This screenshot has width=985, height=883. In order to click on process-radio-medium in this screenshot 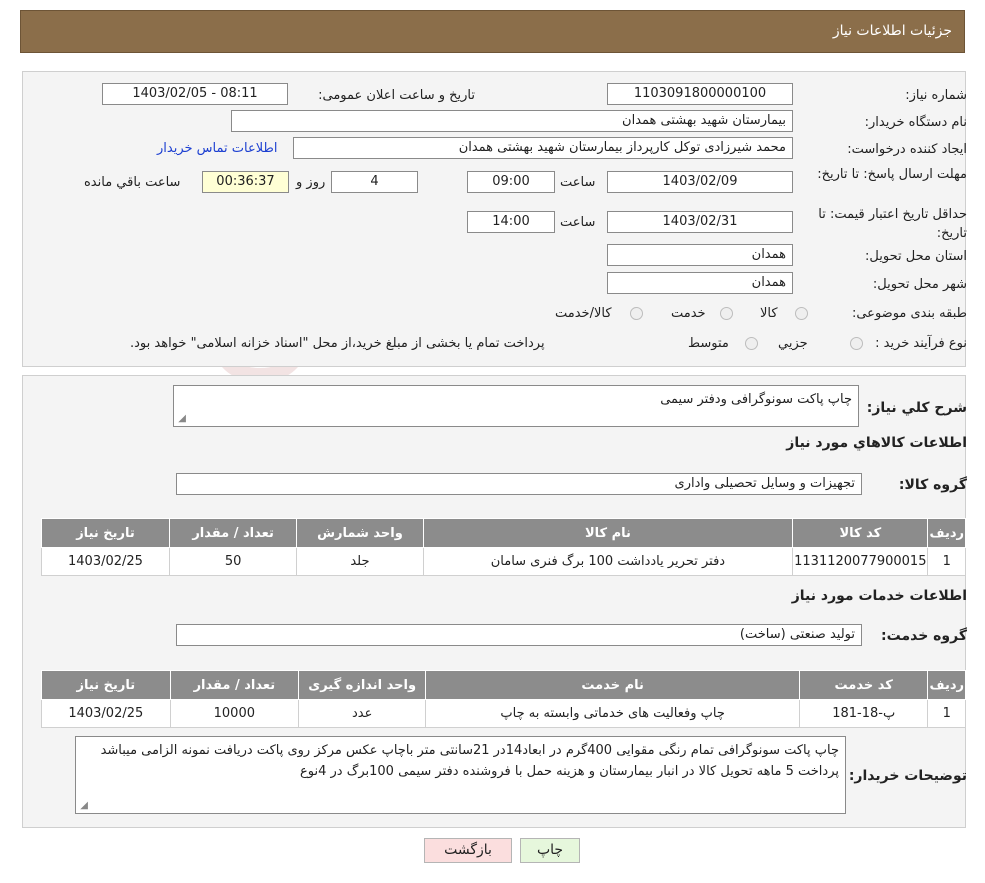, I will do `click(751, 343)`.